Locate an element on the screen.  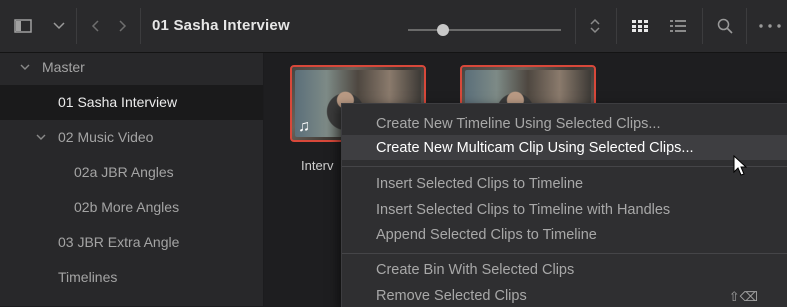
menu-item-remove-selected-clips: Remove Selected Clips is located at coordinates (451, 296).